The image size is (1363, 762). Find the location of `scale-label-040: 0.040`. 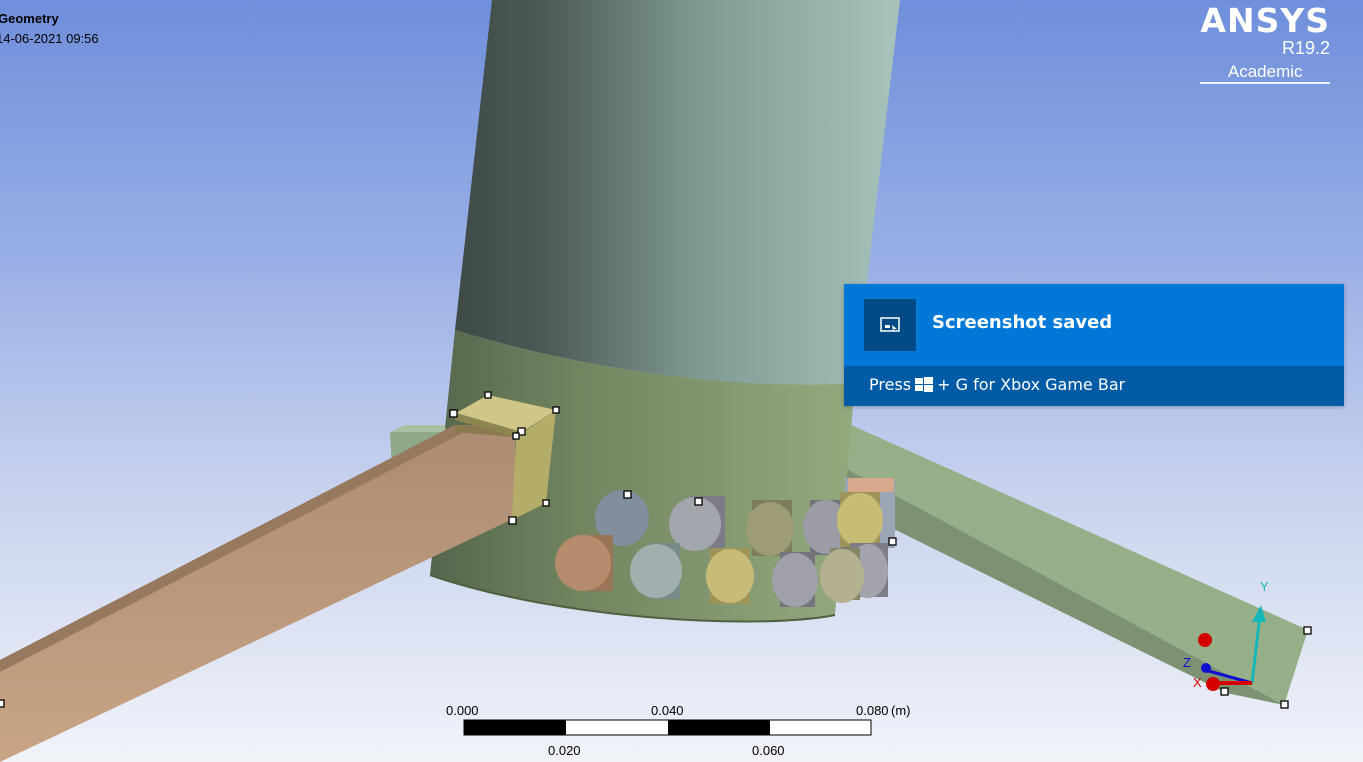

scale-label-040: 0.040 is located at coordinates (667, 710).